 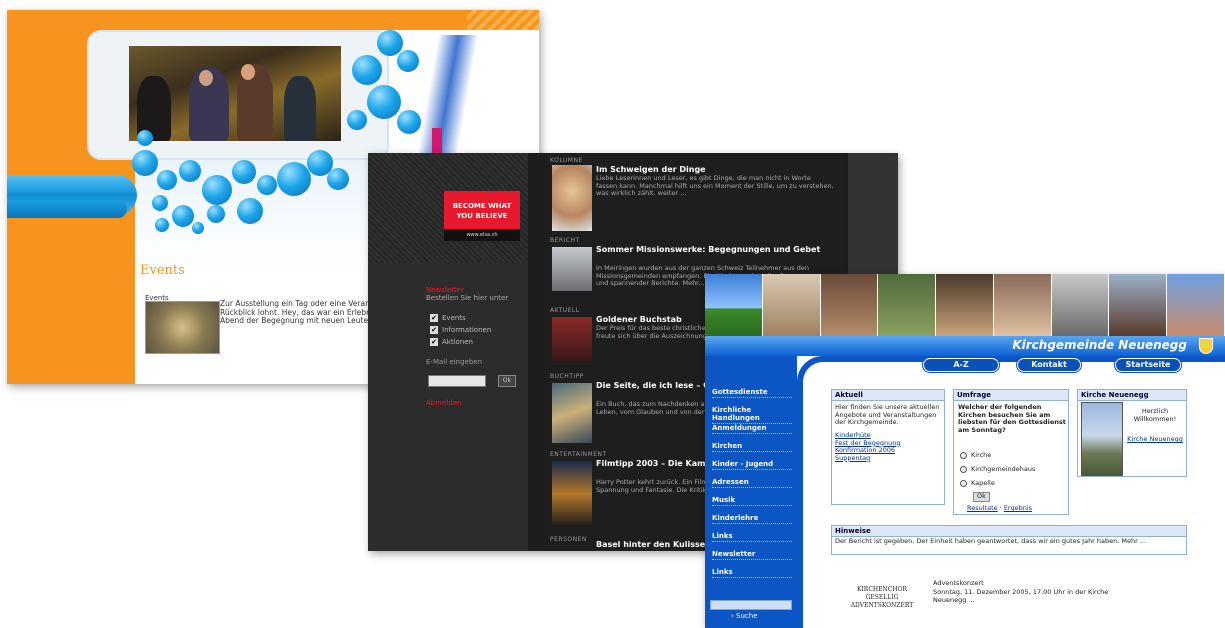 I want to click on email-label: E-Mail eingeben, so click(x=454, y=362).